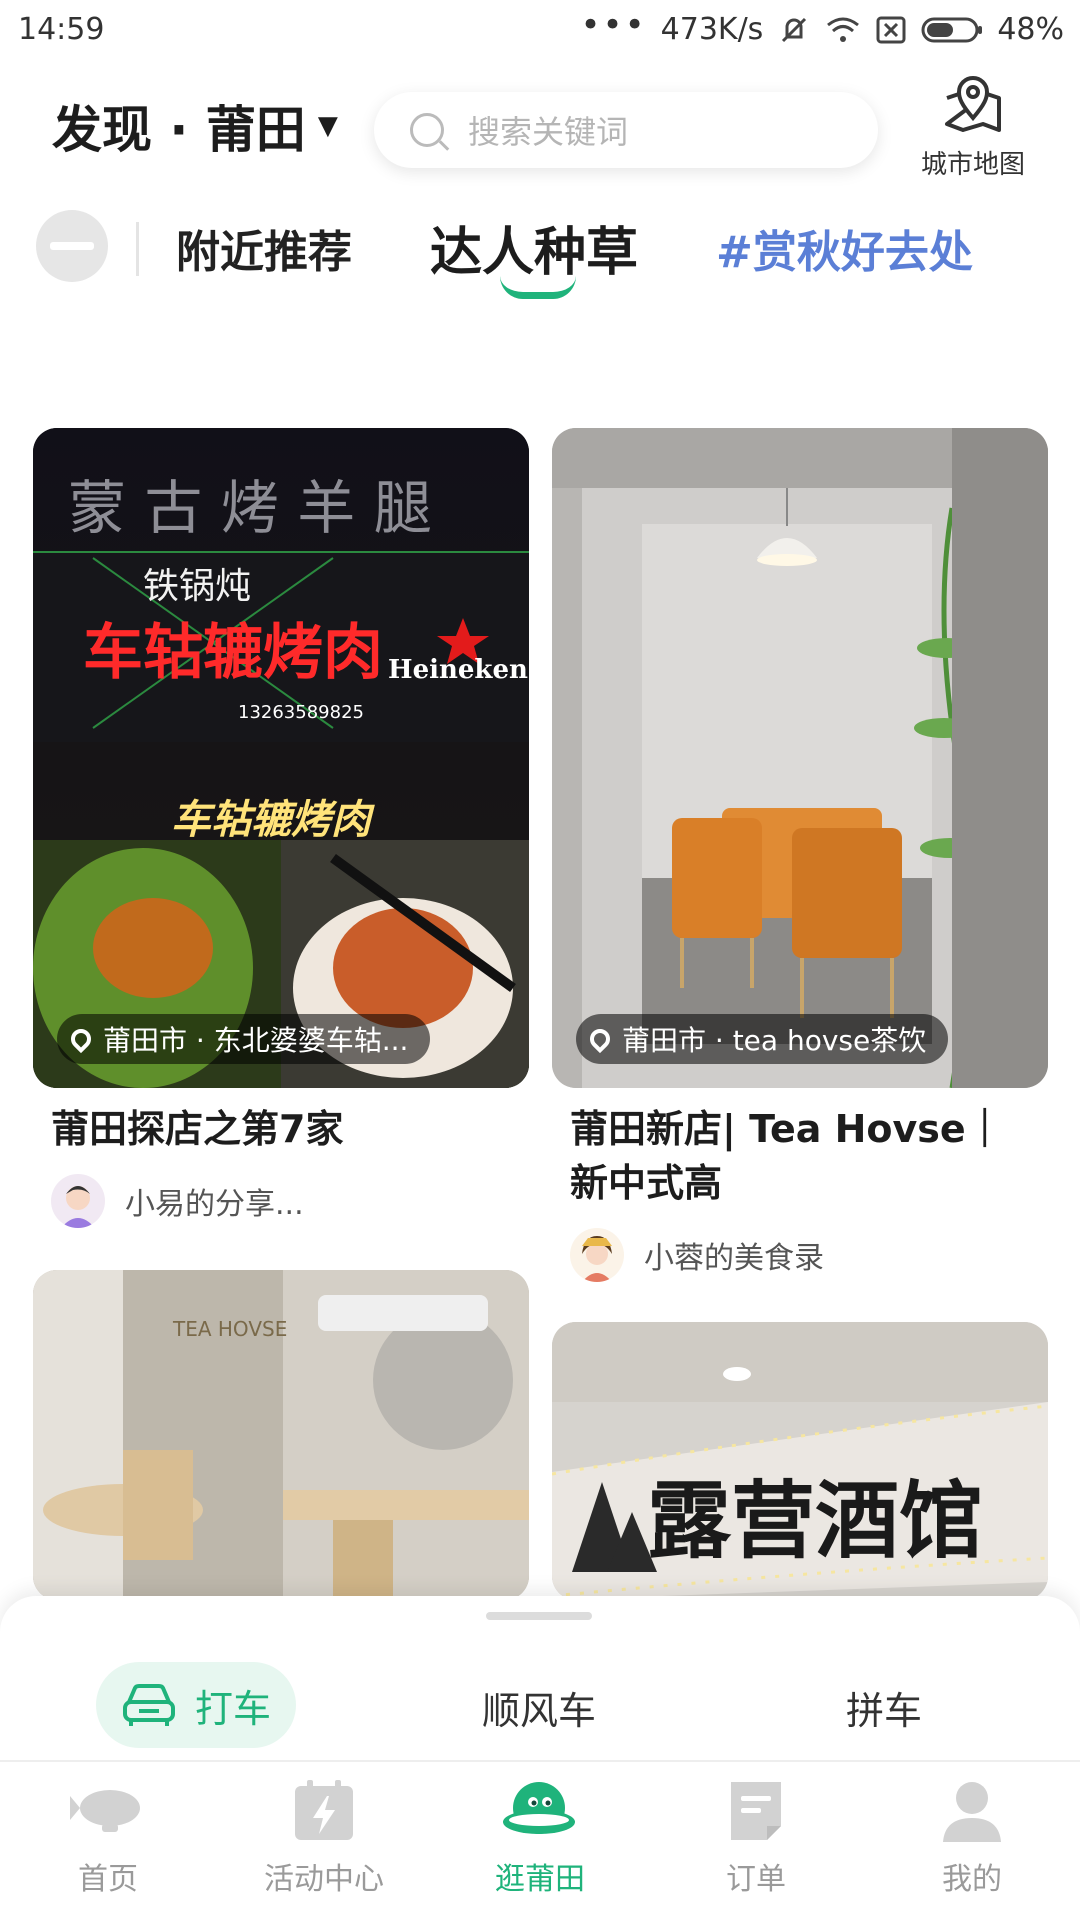  Describe the element at coordinates (324, 1879) in the screenshot. I see `nav-activity-label: 活动中心` at that location.